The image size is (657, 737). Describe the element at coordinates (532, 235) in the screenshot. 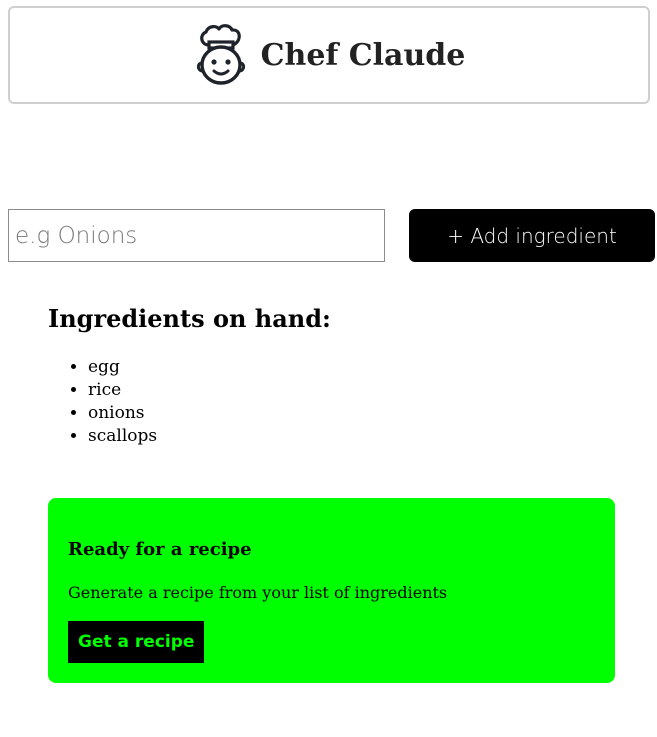

I see `add-ingredient-button: + Add ingredient` at that location.